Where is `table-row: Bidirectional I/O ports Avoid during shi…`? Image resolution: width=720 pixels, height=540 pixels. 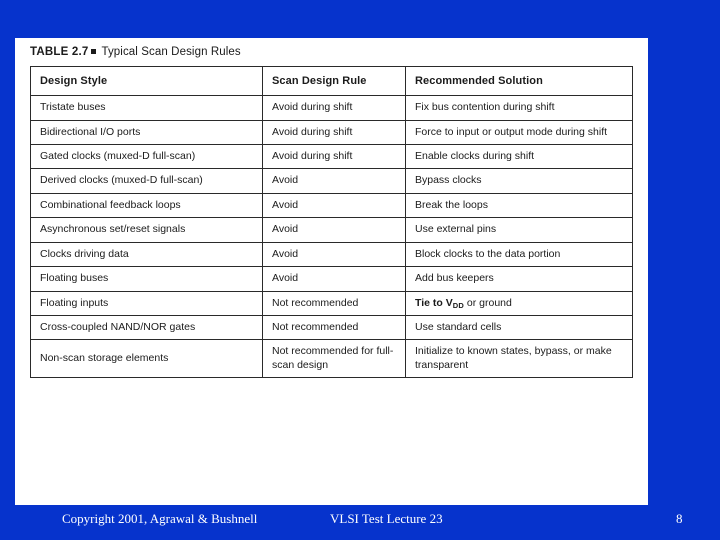
table-row: Bidirectional I/O ports Avoid during shi… is located at coordinates (331, 132).